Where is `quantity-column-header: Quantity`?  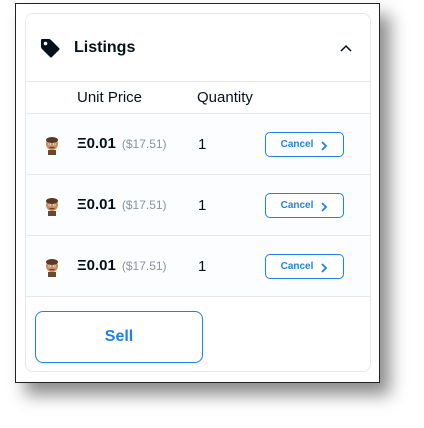 quantity-column-header: Quantity is located at coordinates (225, 97).